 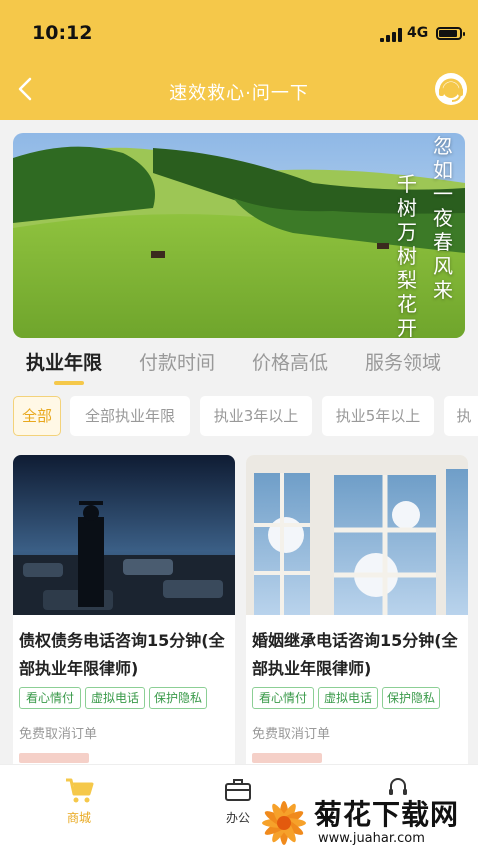 What do you see at coordinates (79, 790) in the screenshot?
I see `cart-icon` at bounding box center [79, 790].